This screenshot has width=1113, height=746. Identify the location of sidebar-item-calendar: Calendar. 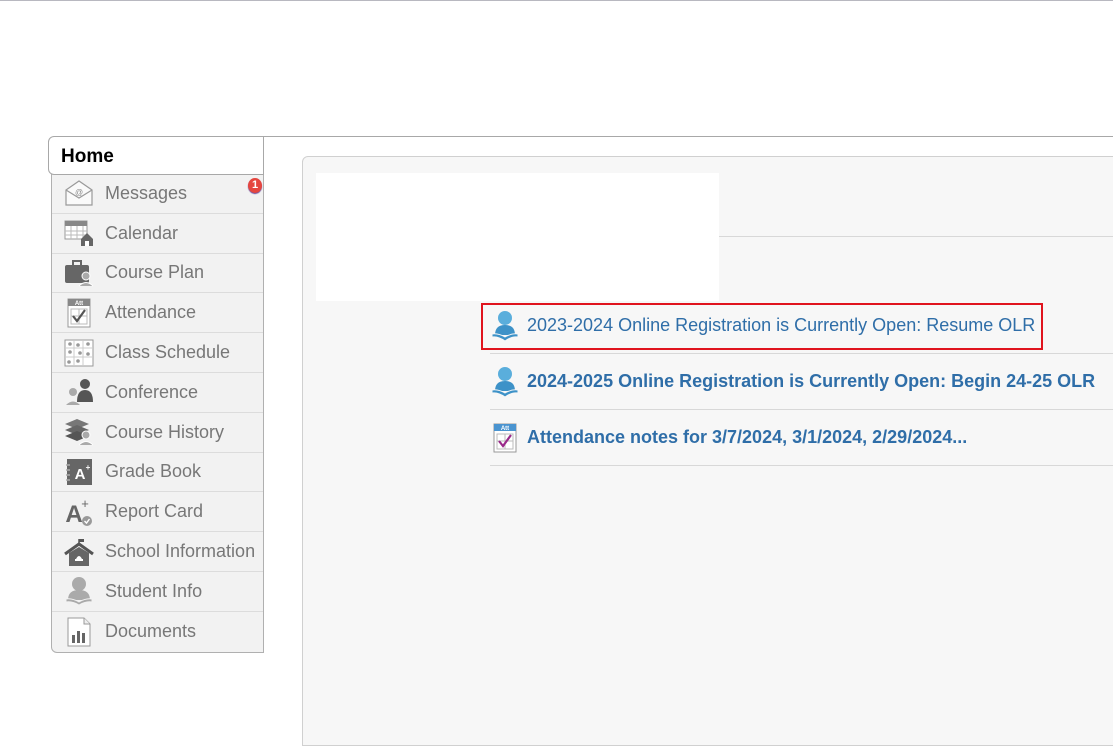
(157, 234).